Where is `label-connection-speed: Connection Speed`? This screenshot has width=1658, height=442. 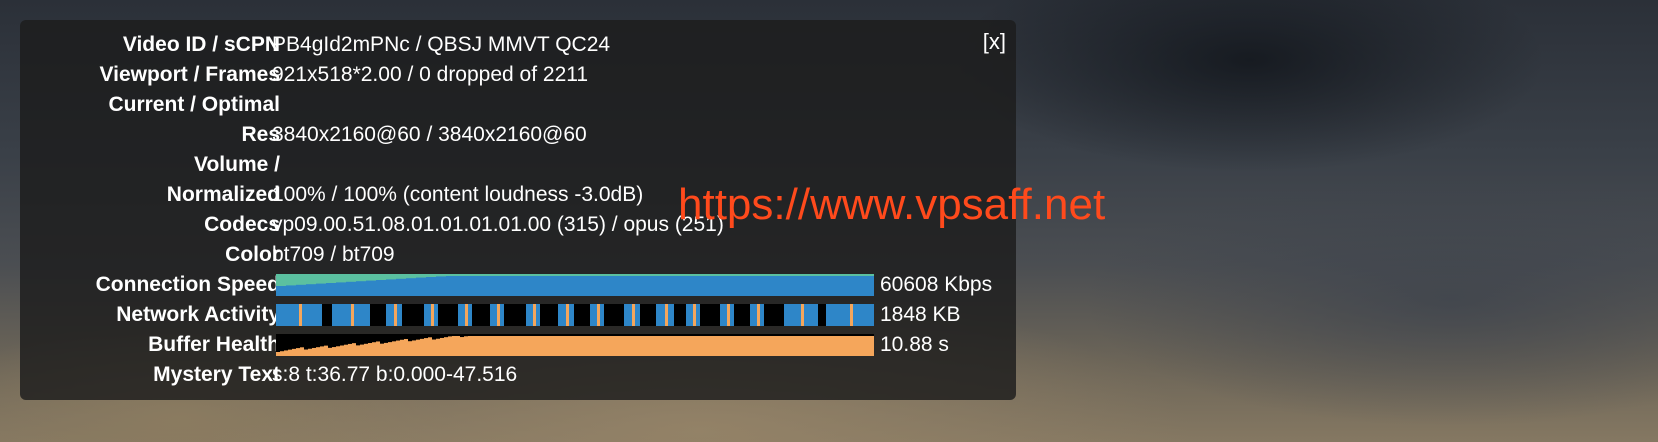
label-connection-speed: Connection Speed is located at coordinates (187, 284).